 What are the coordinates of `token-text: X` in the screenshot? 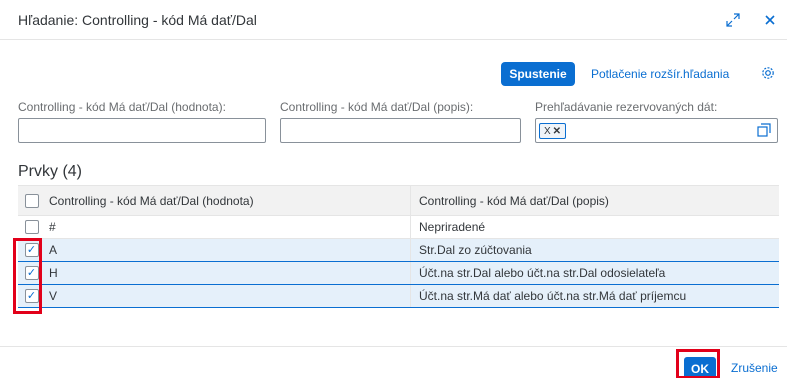 It's located at (547, 131).